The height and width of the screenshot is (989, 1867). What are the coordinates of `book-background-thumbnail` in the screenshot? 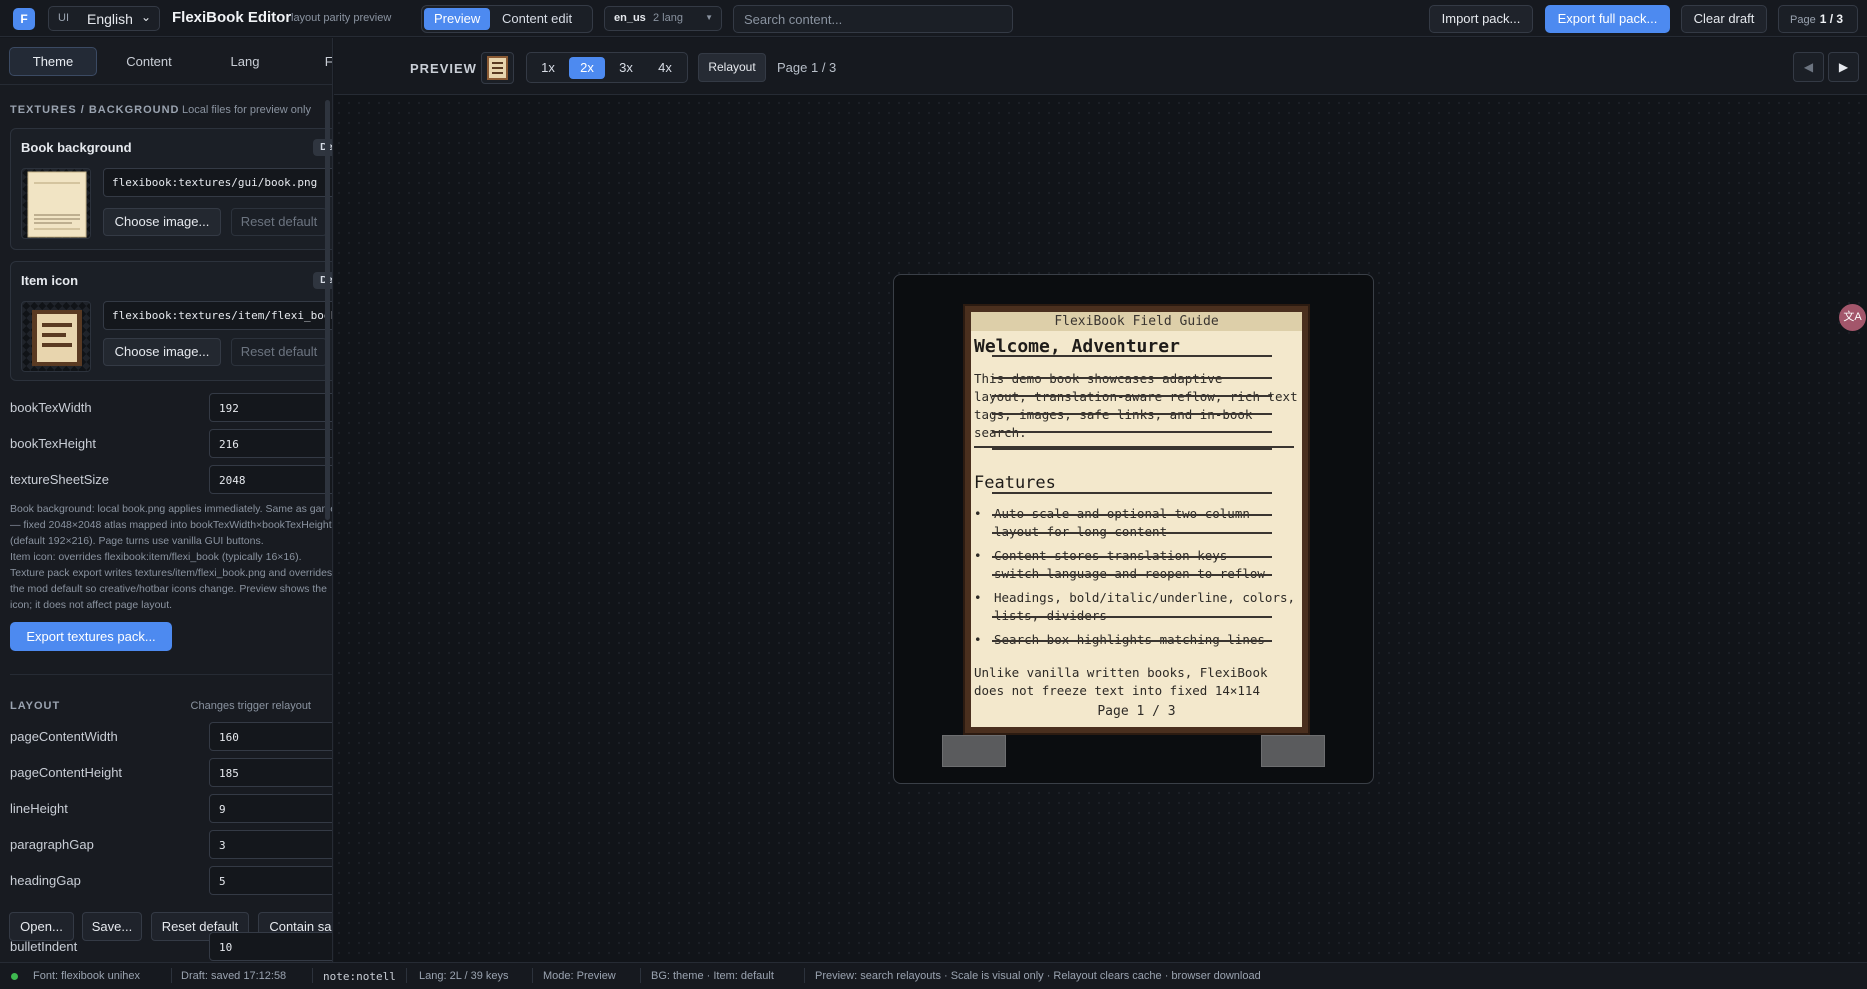 It's located at (56, 203).